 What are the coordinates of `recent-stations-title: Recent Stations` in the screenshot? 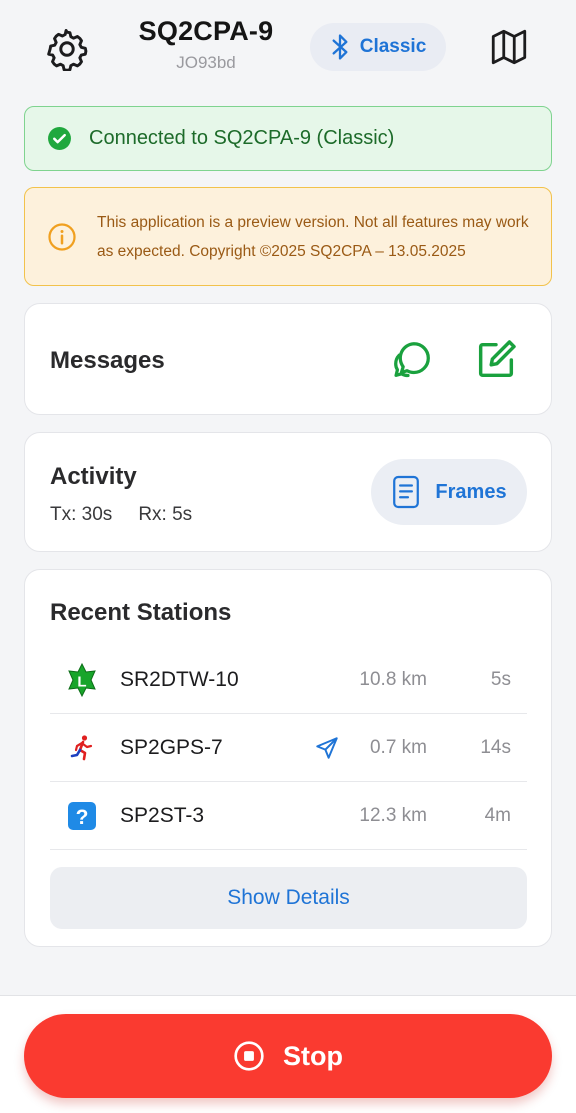 It's located at (141, 612).